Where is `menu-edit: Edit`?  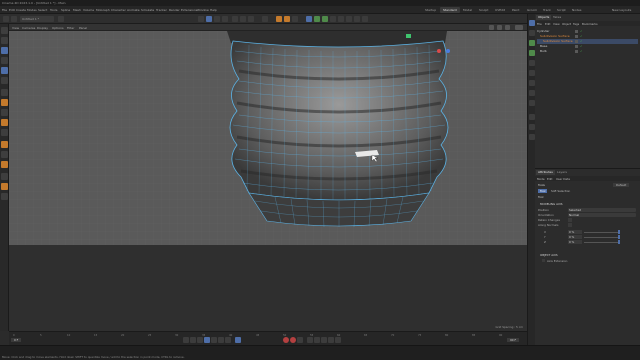
menu-edit: Edit is located at coordinates (12, 10).